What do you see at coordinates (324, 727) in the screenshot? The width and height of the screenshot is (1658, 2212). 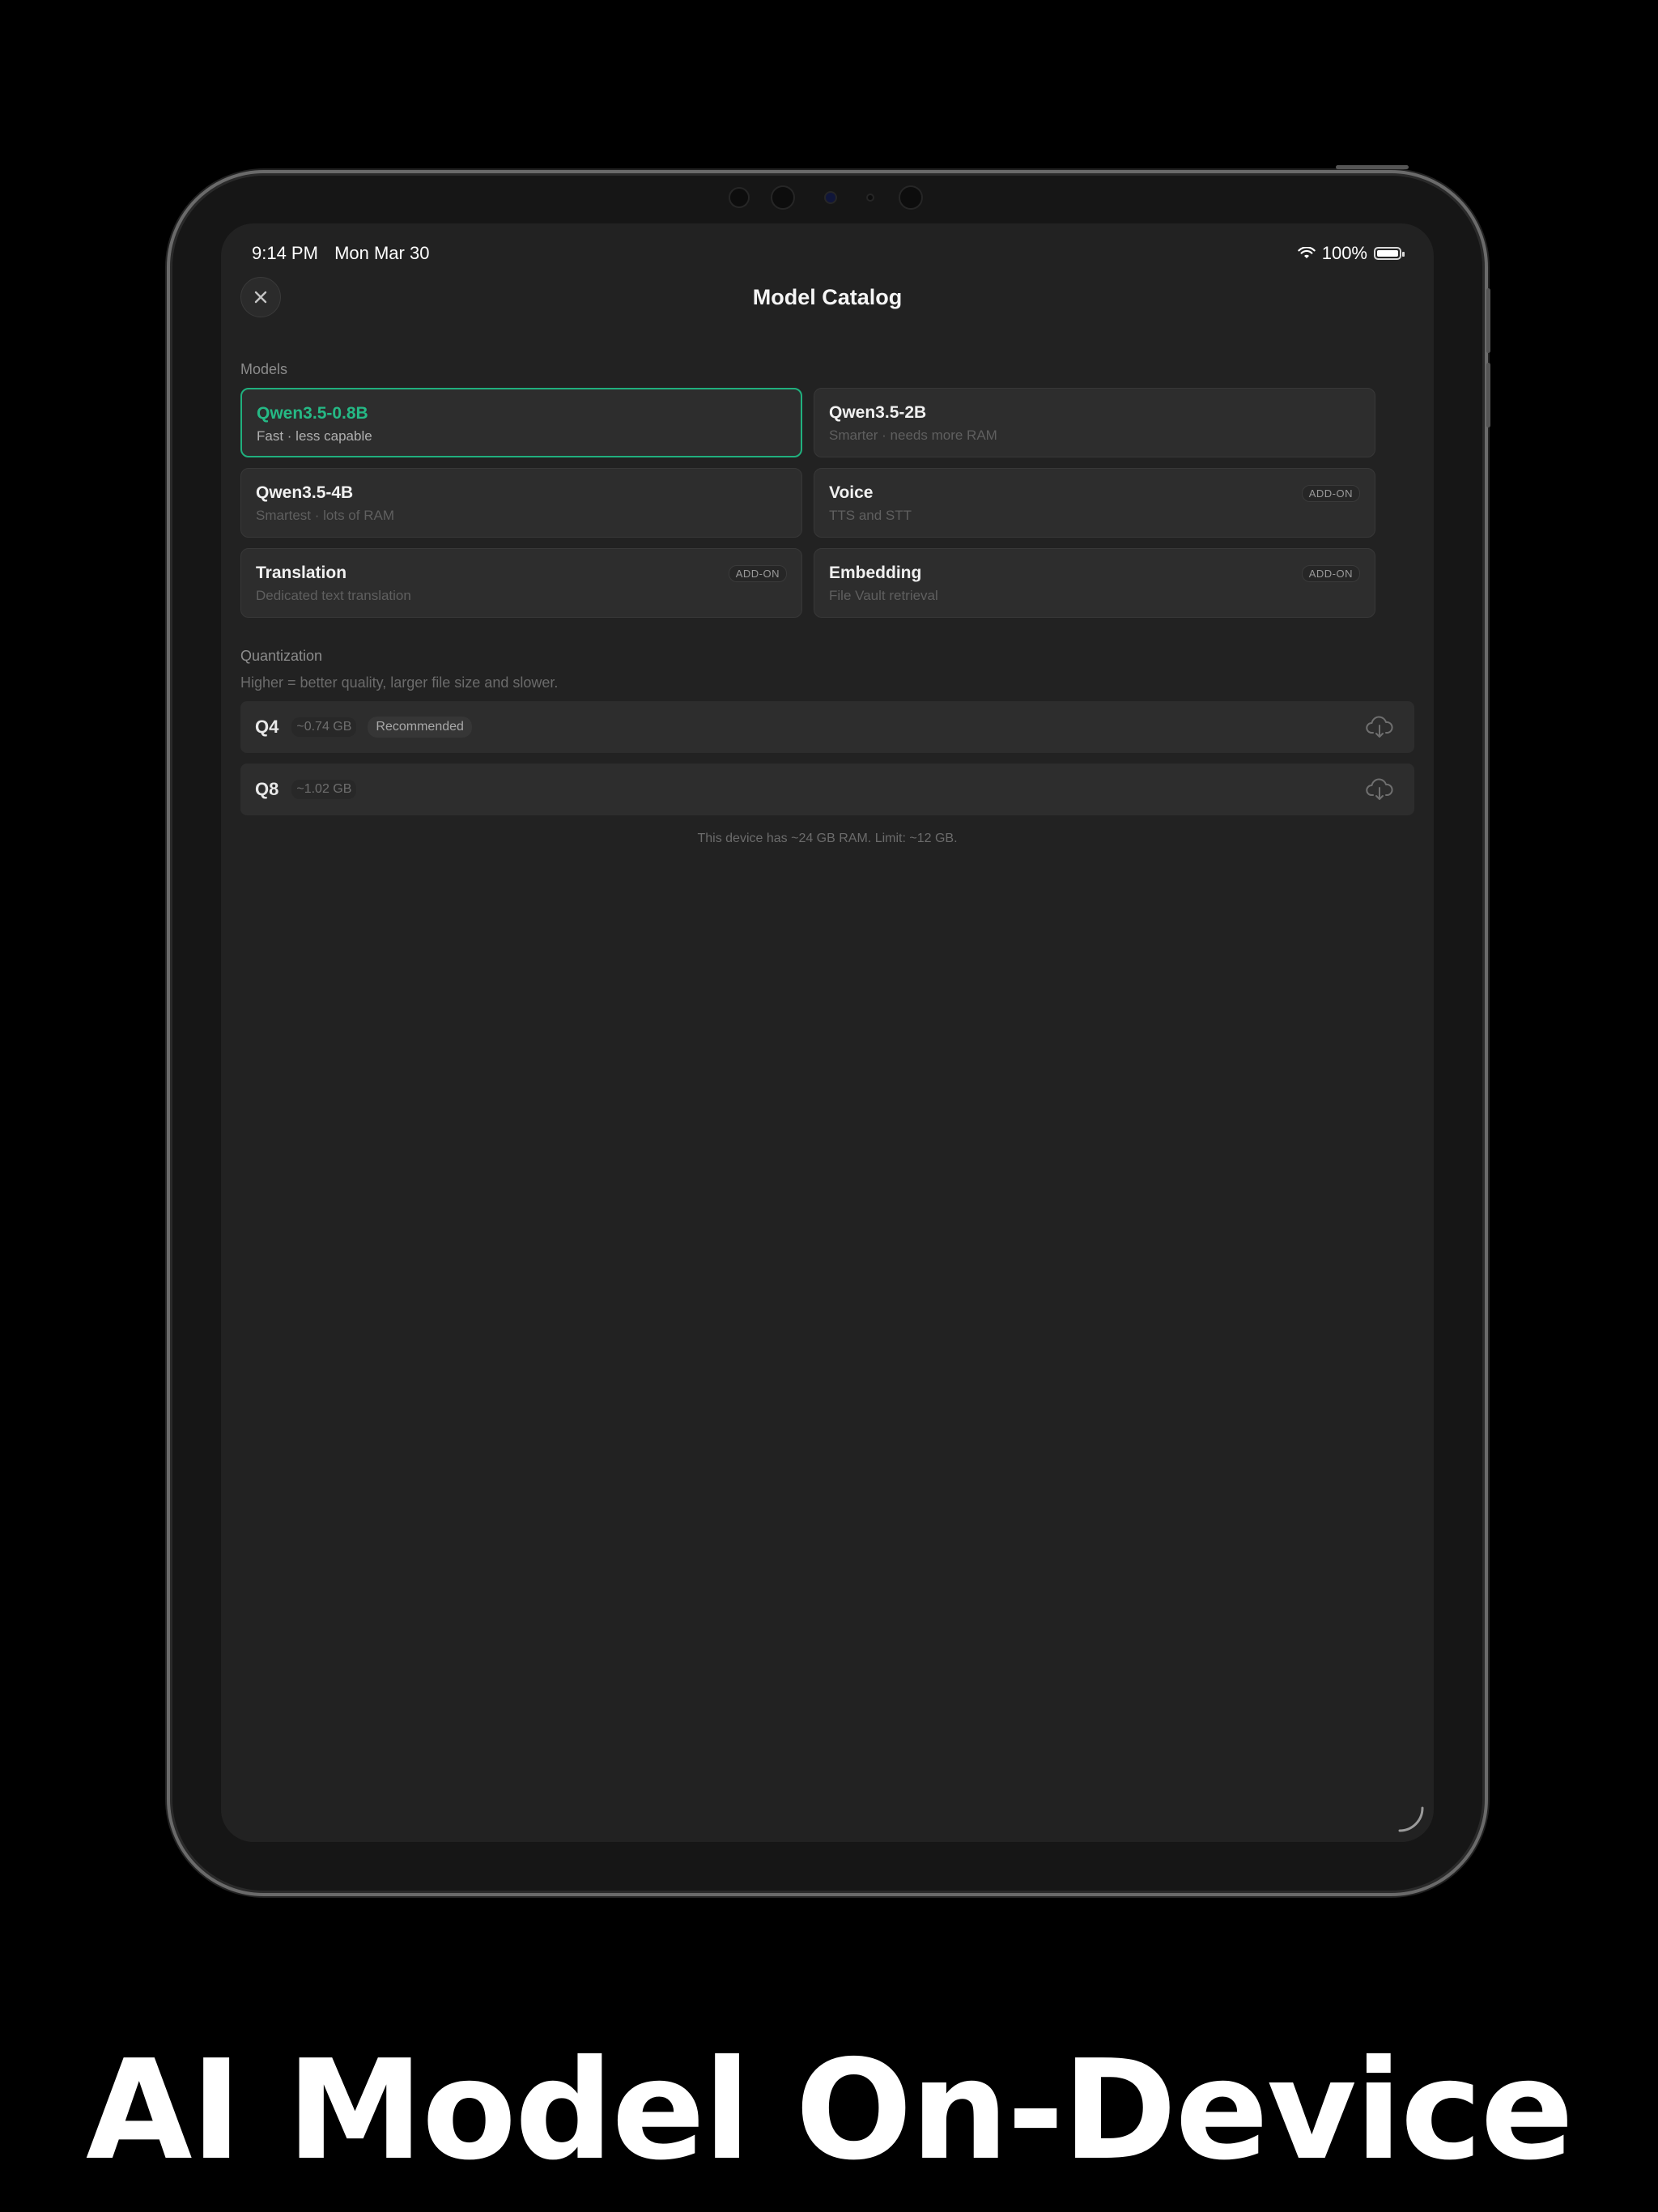 I see `quant-size: ~0.74 GB` at bounding box center [324, 727].